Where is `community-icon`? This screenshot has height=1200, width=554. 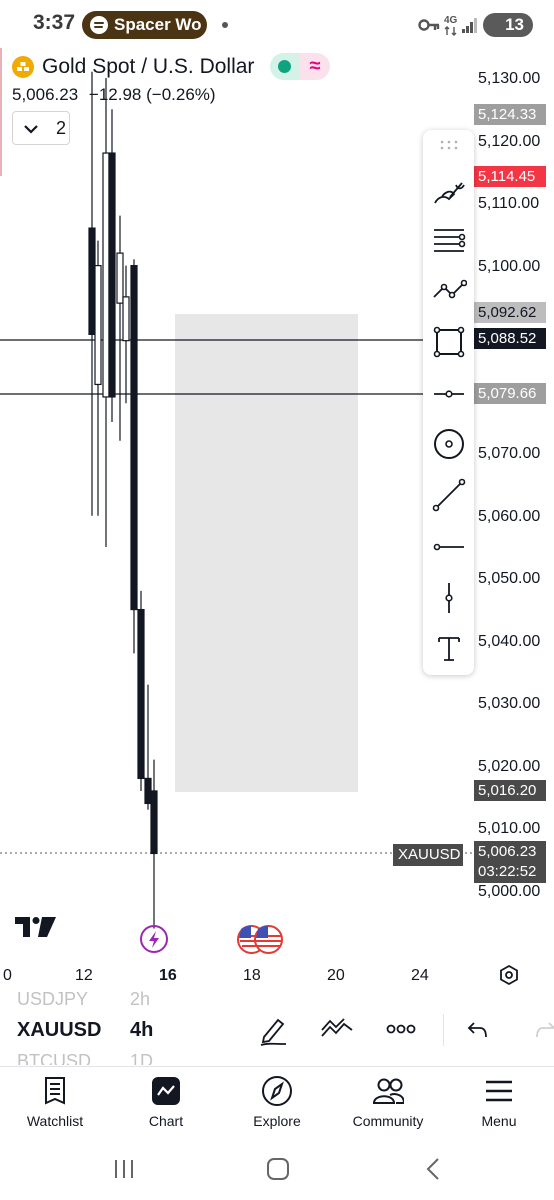
community-icon is located at coordinates (388, 1091).